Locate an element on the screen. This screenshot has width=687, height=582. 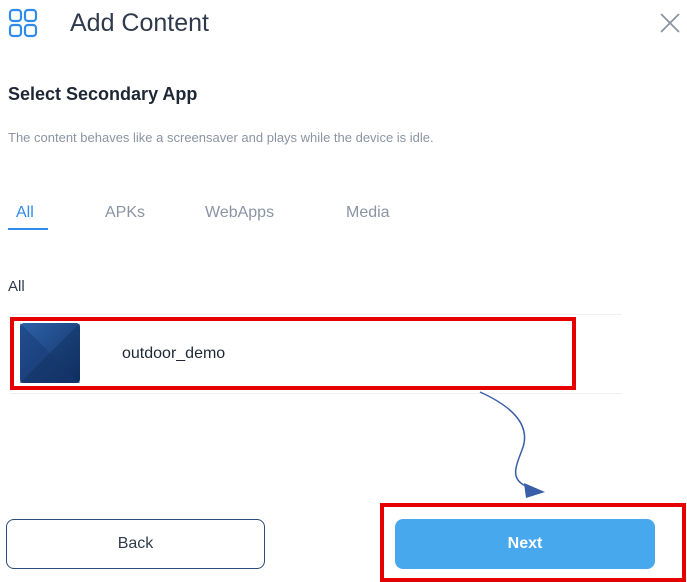
group-label: All is located at coordinates (16, 286).